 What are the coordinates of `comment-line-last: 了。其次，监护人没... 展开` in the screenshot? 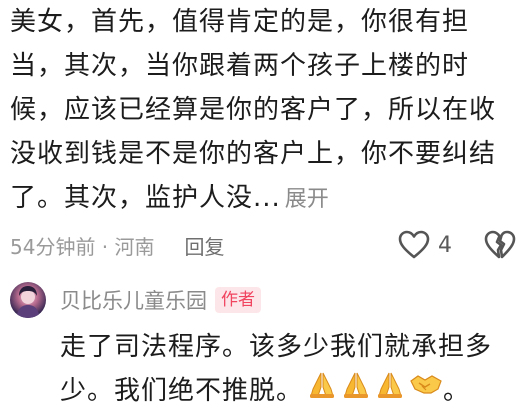 It's located at (262, 198).